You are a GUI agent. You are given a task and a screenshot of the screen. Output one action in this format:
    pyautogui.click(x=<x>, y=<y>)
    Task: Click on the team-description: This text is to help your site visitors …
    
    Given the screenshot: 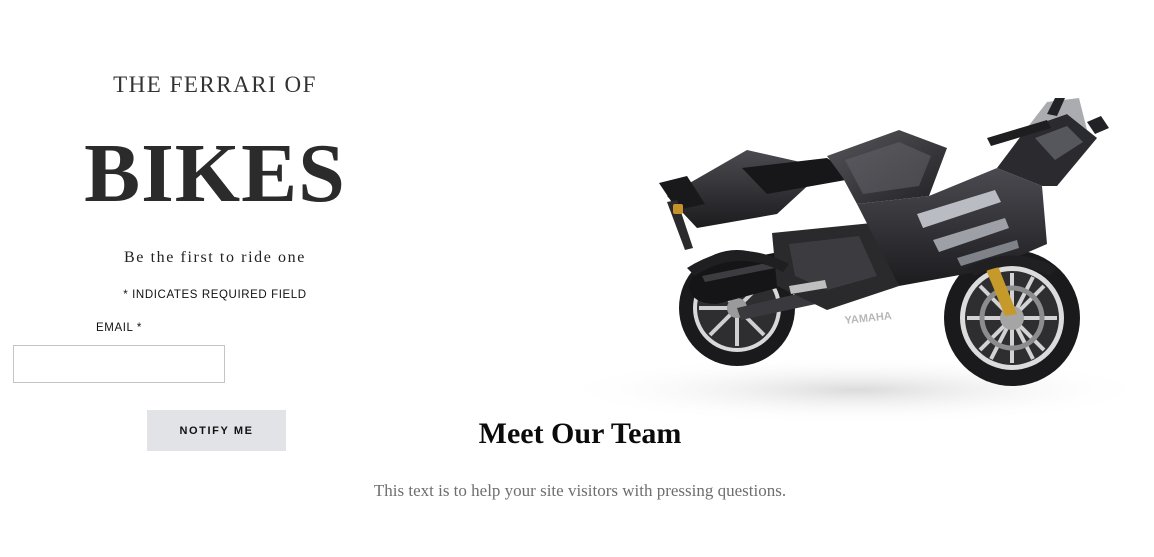 What is the action you would take?
    pyautogui.click(x=580, y=490)
    